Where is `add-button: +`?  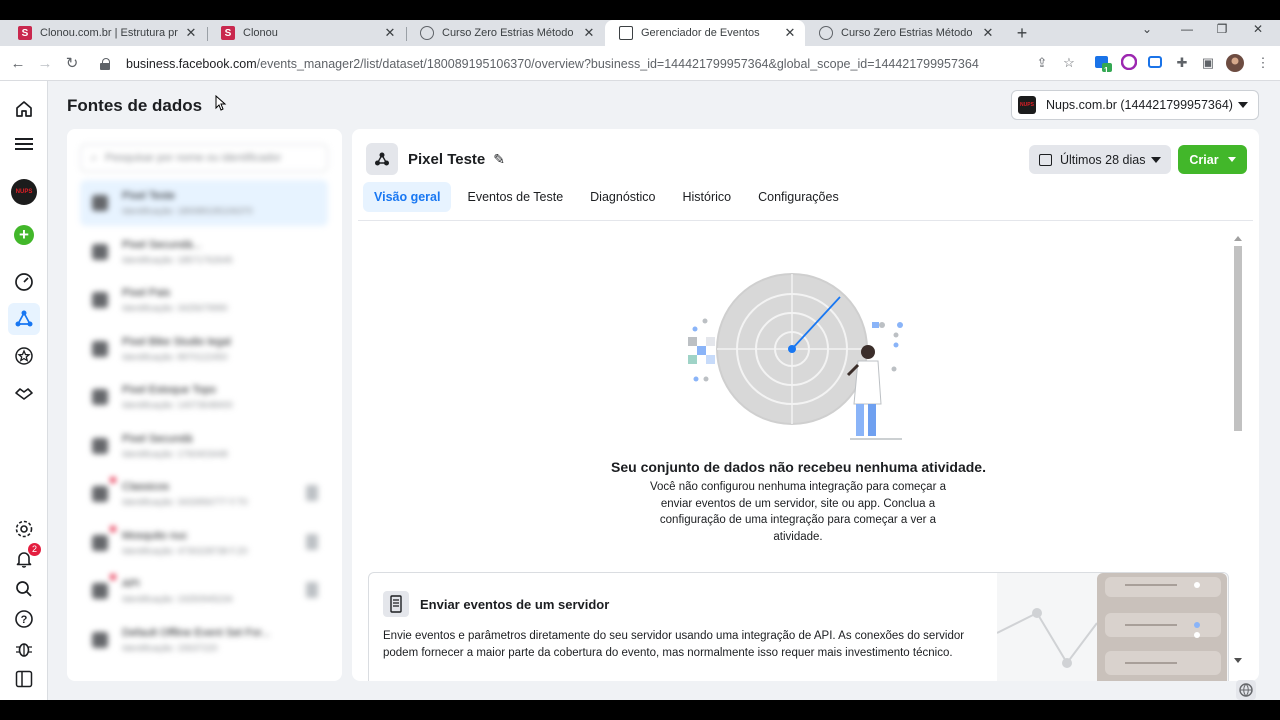
add-button: + is located at coordinates (24, 235).